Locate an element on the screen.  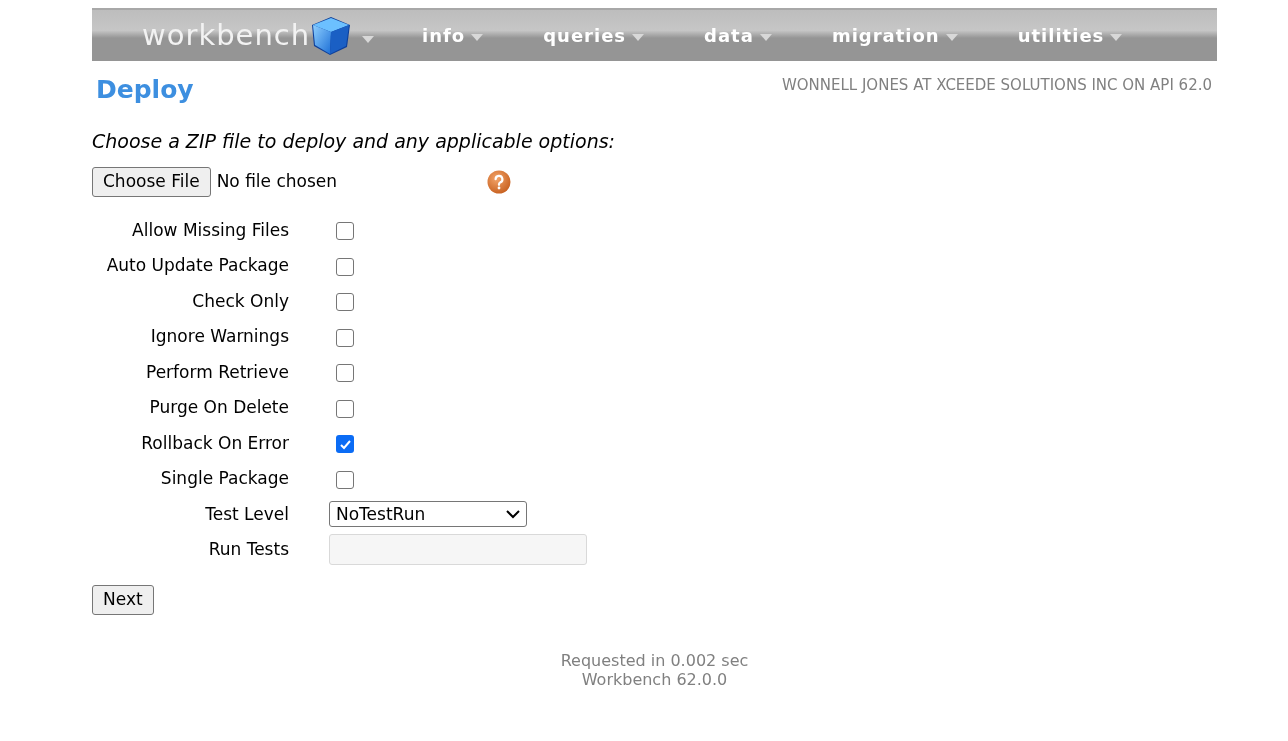
option-label: Rollback On Error is located at coordinates (214, 443).